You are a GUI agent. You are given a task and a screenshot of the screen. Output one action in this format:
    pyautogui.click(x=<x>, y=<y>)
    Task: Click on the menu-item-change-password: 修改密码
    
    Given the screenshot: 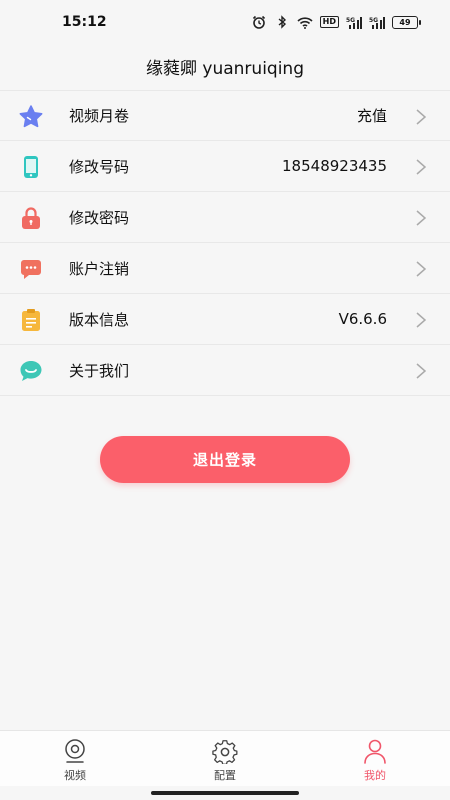 What is the action you would take?
    pyautogui.click(x=225, y=217)
    